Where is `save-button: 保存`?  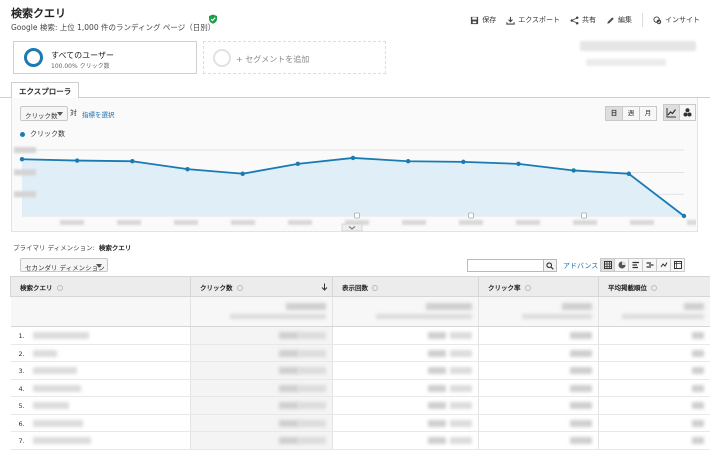
save-button: 保存 is located at coordinates (483, 20).